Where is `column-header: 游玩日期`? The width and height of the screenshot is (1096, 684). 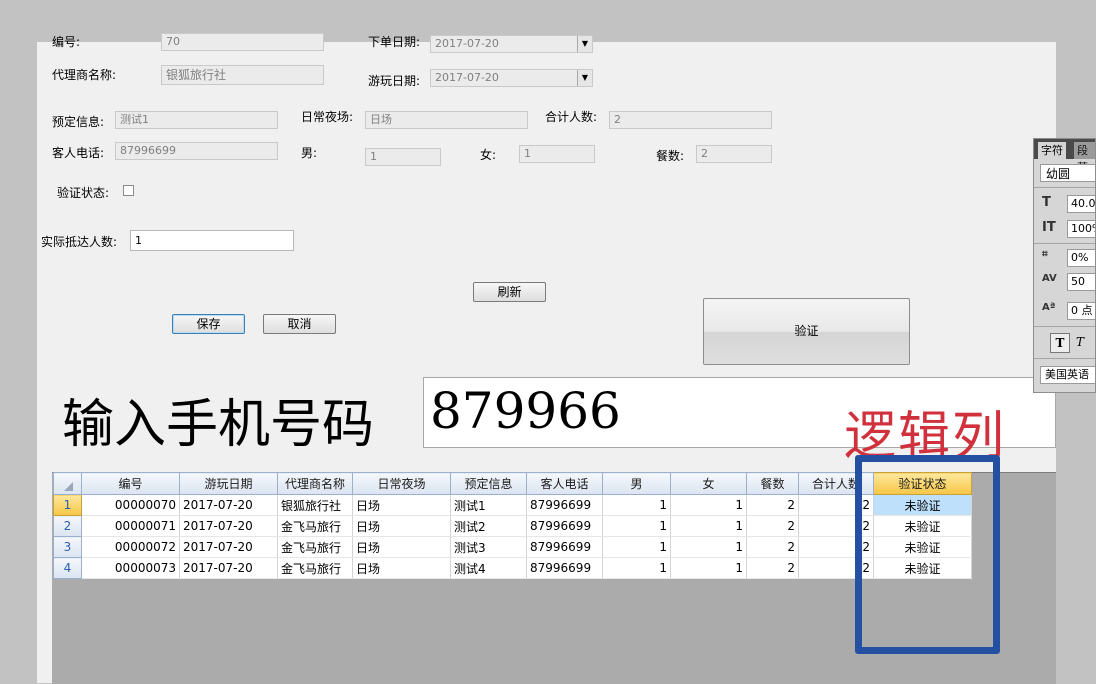 column-header: 游玩日期 is located at coordinates (228, 483).